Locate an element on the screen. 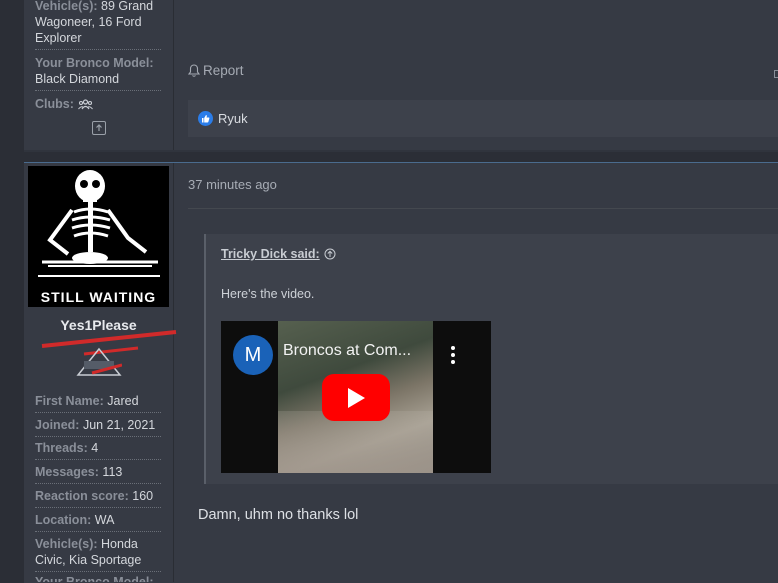  stat-key: Reaction score: is located at coordinates (82, 496).